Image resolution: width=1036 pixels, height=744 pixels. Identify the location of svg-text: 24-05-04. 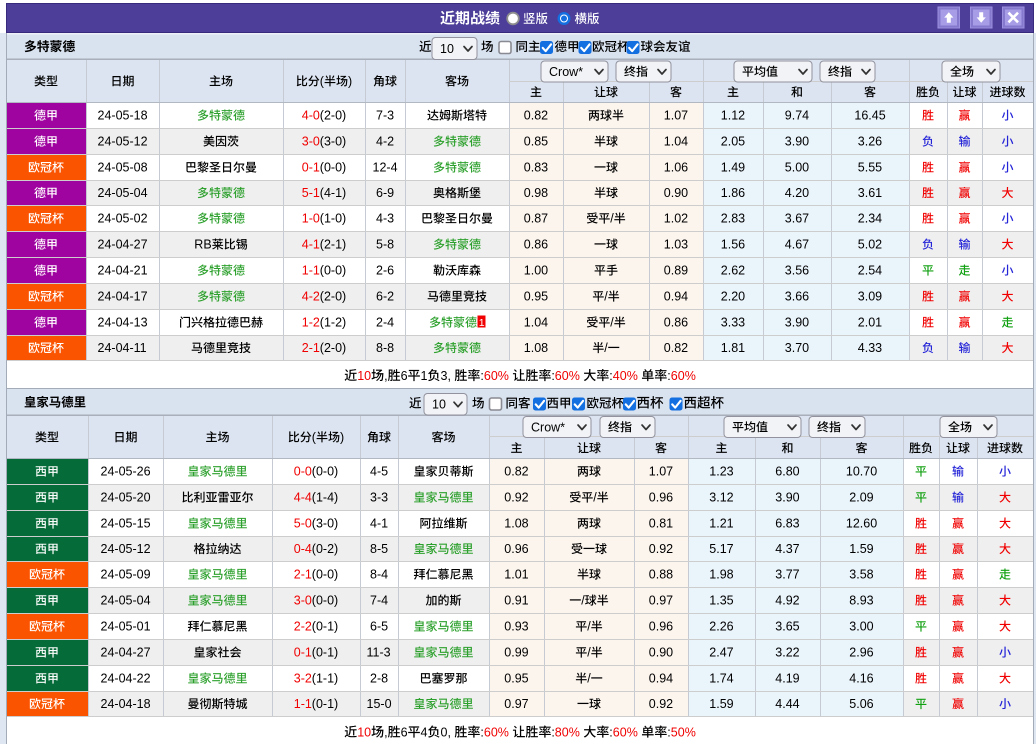
(126, 601).